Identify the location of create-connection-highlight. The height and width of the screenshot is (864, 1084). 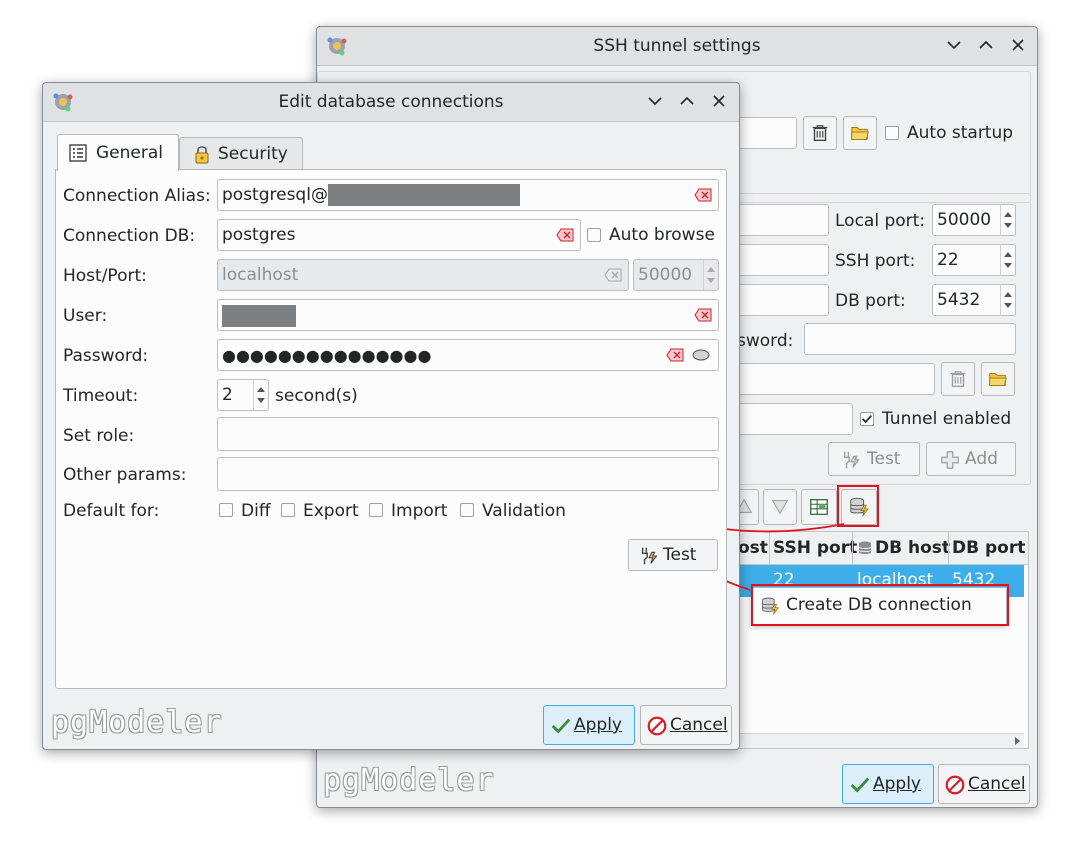
(858, 506).